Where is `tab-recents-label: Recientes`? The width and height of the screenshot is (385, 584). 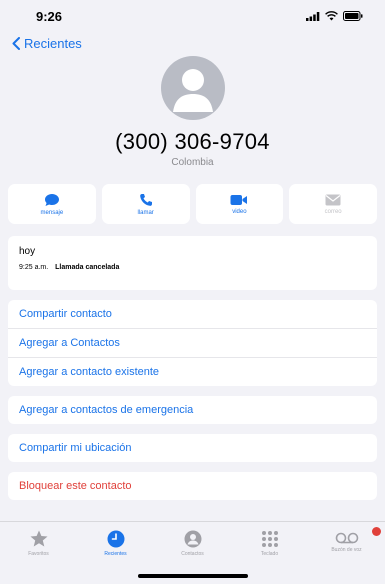
tab-recents-label: Recientes is located at coordinates (115, 554).